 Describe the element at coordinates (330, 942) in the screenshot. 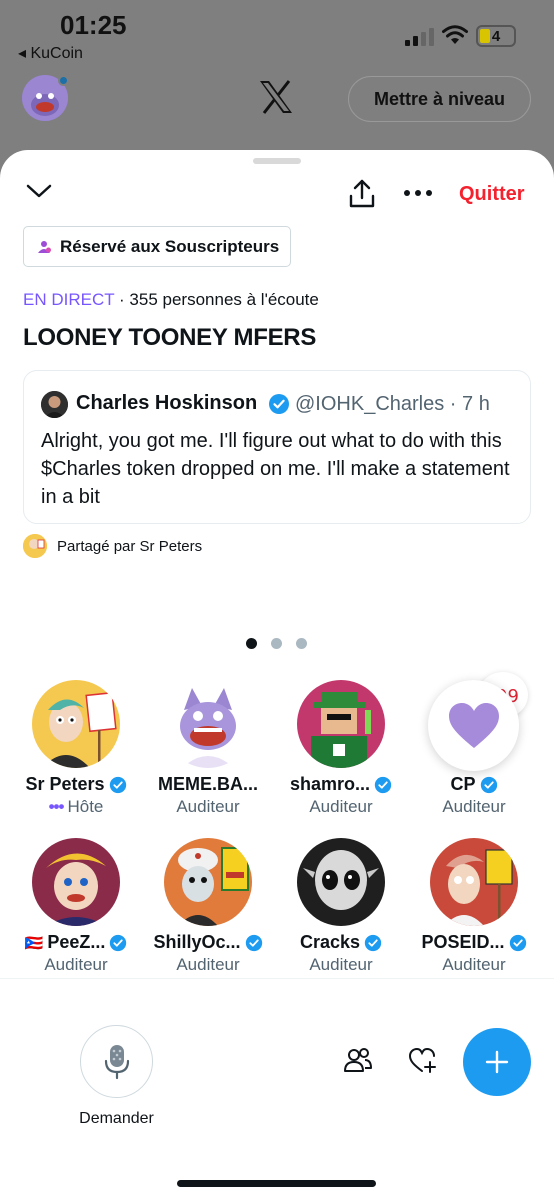

I see `participant-name: Cracks` at that location.